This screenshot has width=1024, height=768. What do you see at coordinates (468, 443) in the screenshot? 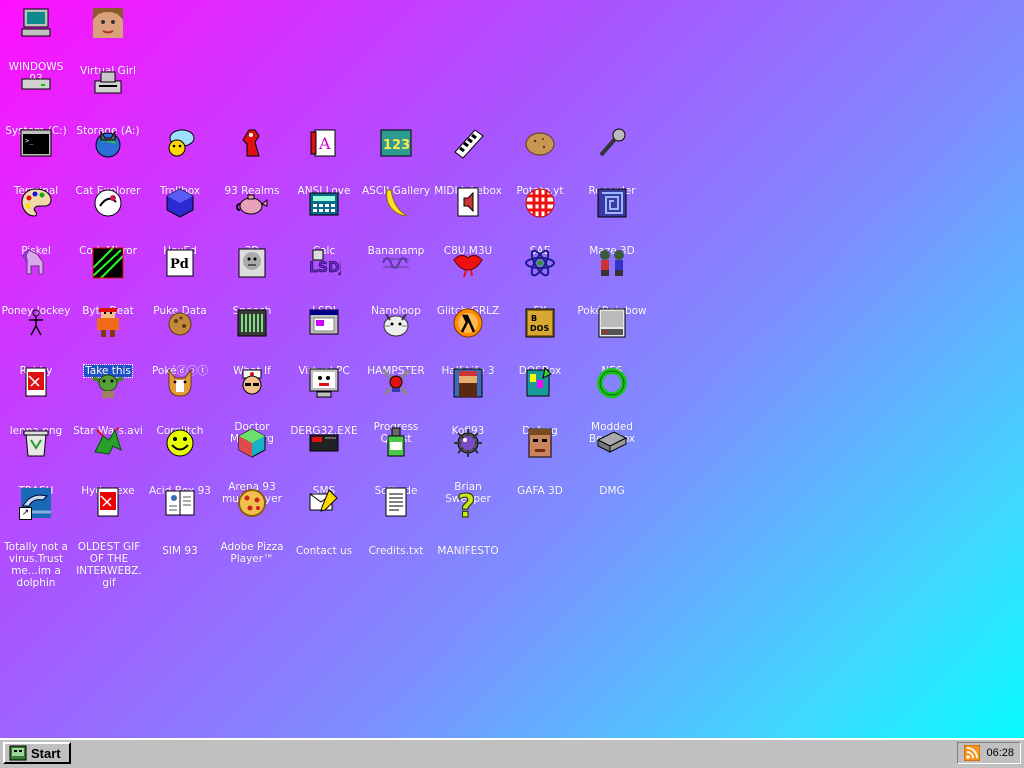
I see `mine-icon` at bounding box center [468, 443].